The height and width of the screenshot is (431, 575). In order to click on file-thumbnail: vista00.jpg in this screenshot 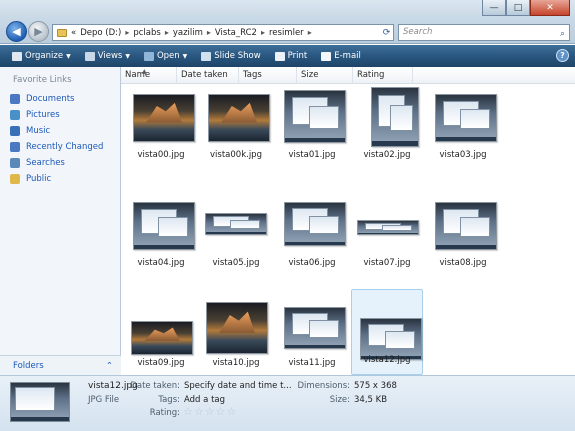, I will do `click(161, 137)`.